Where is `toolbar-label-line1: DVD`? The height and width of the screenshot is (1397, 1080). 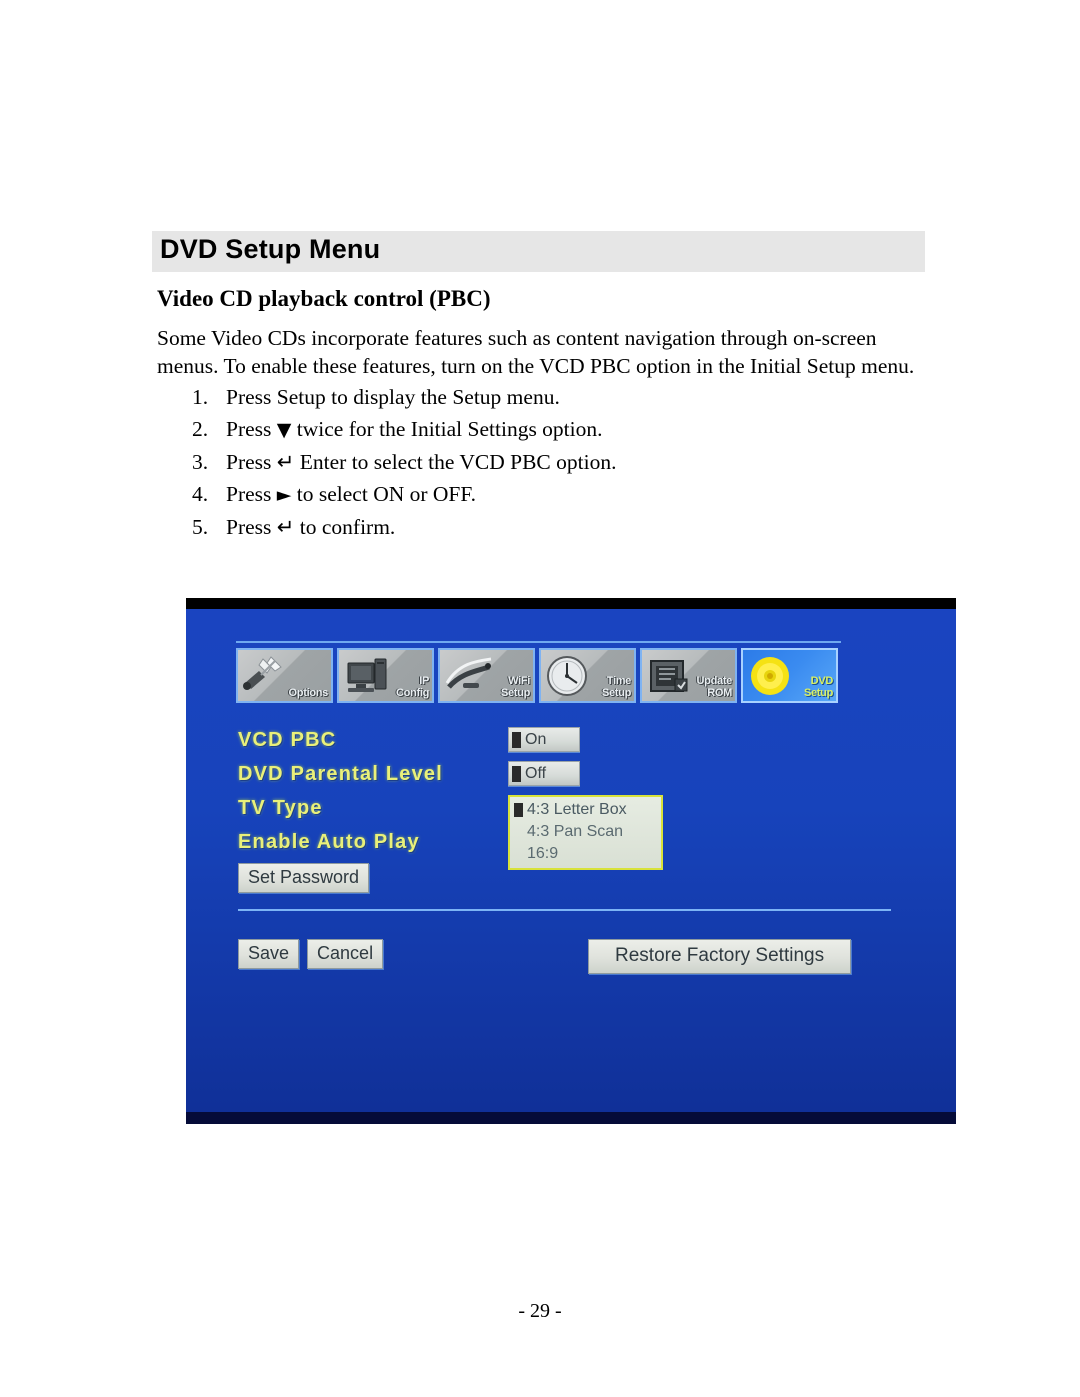
toolbar-label-line1: DVD is located at coordinates (822, 681).